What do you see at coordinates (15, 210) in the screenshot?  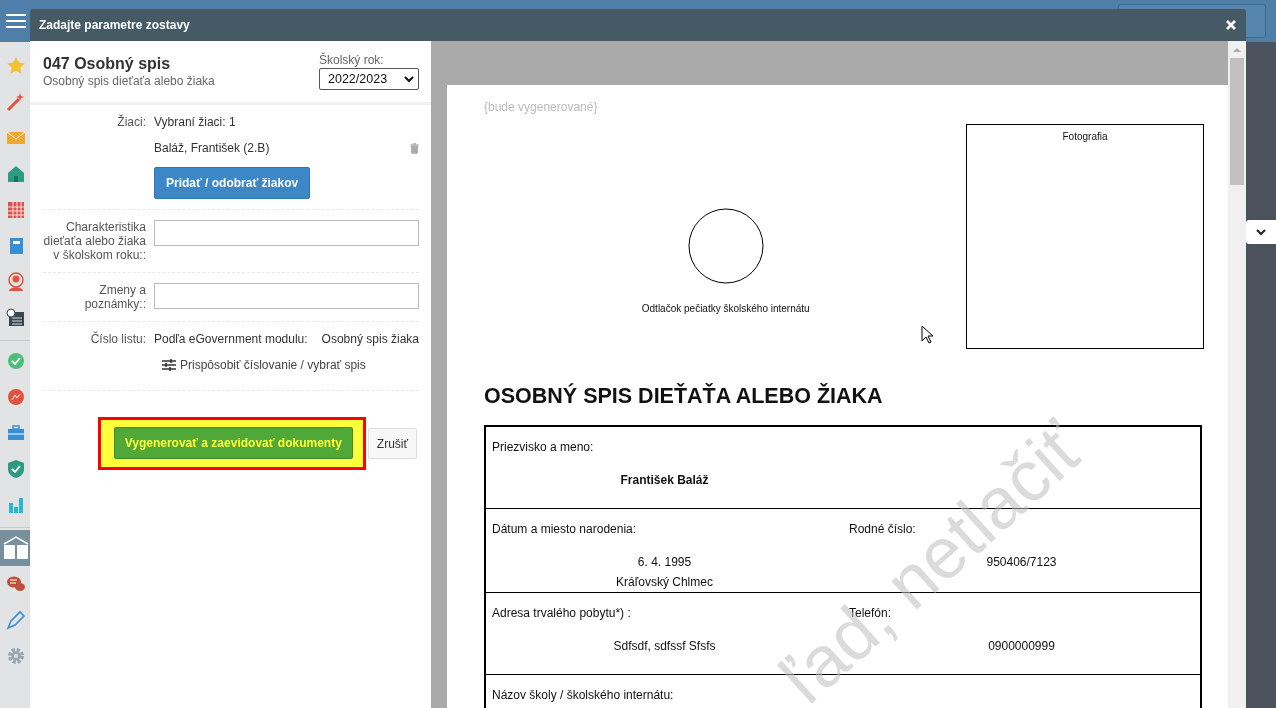 I see `calendar-grid-icon` at bounding box center [15, 210].